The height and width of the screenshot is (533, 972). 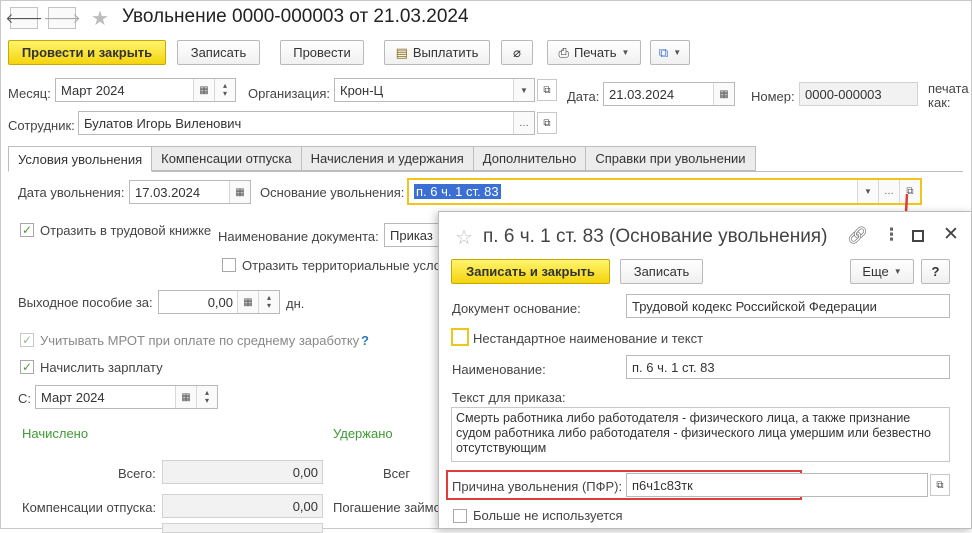 I want to click on total-field: 0,00, so click(x=242, y=472).